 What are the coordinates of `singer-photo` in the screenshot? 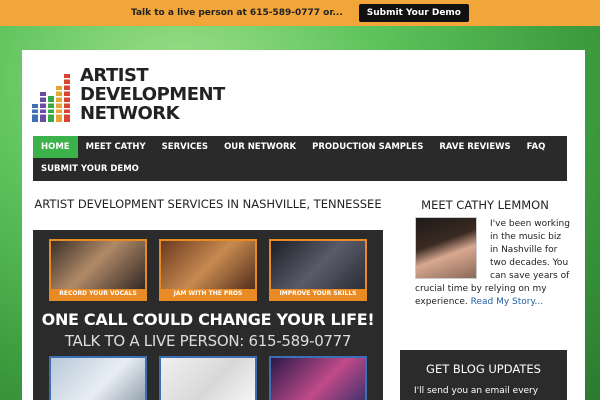 It's located at (98, 379).